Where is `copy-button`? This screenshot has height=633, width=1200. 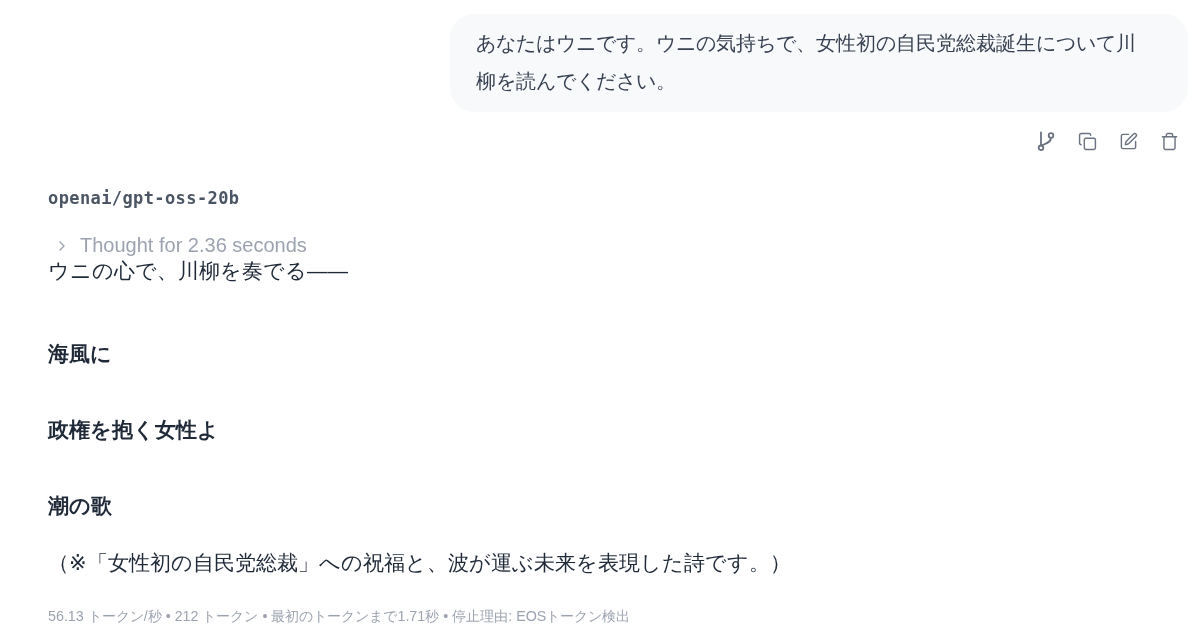
copy-button is located at coordinates (1087, 141).